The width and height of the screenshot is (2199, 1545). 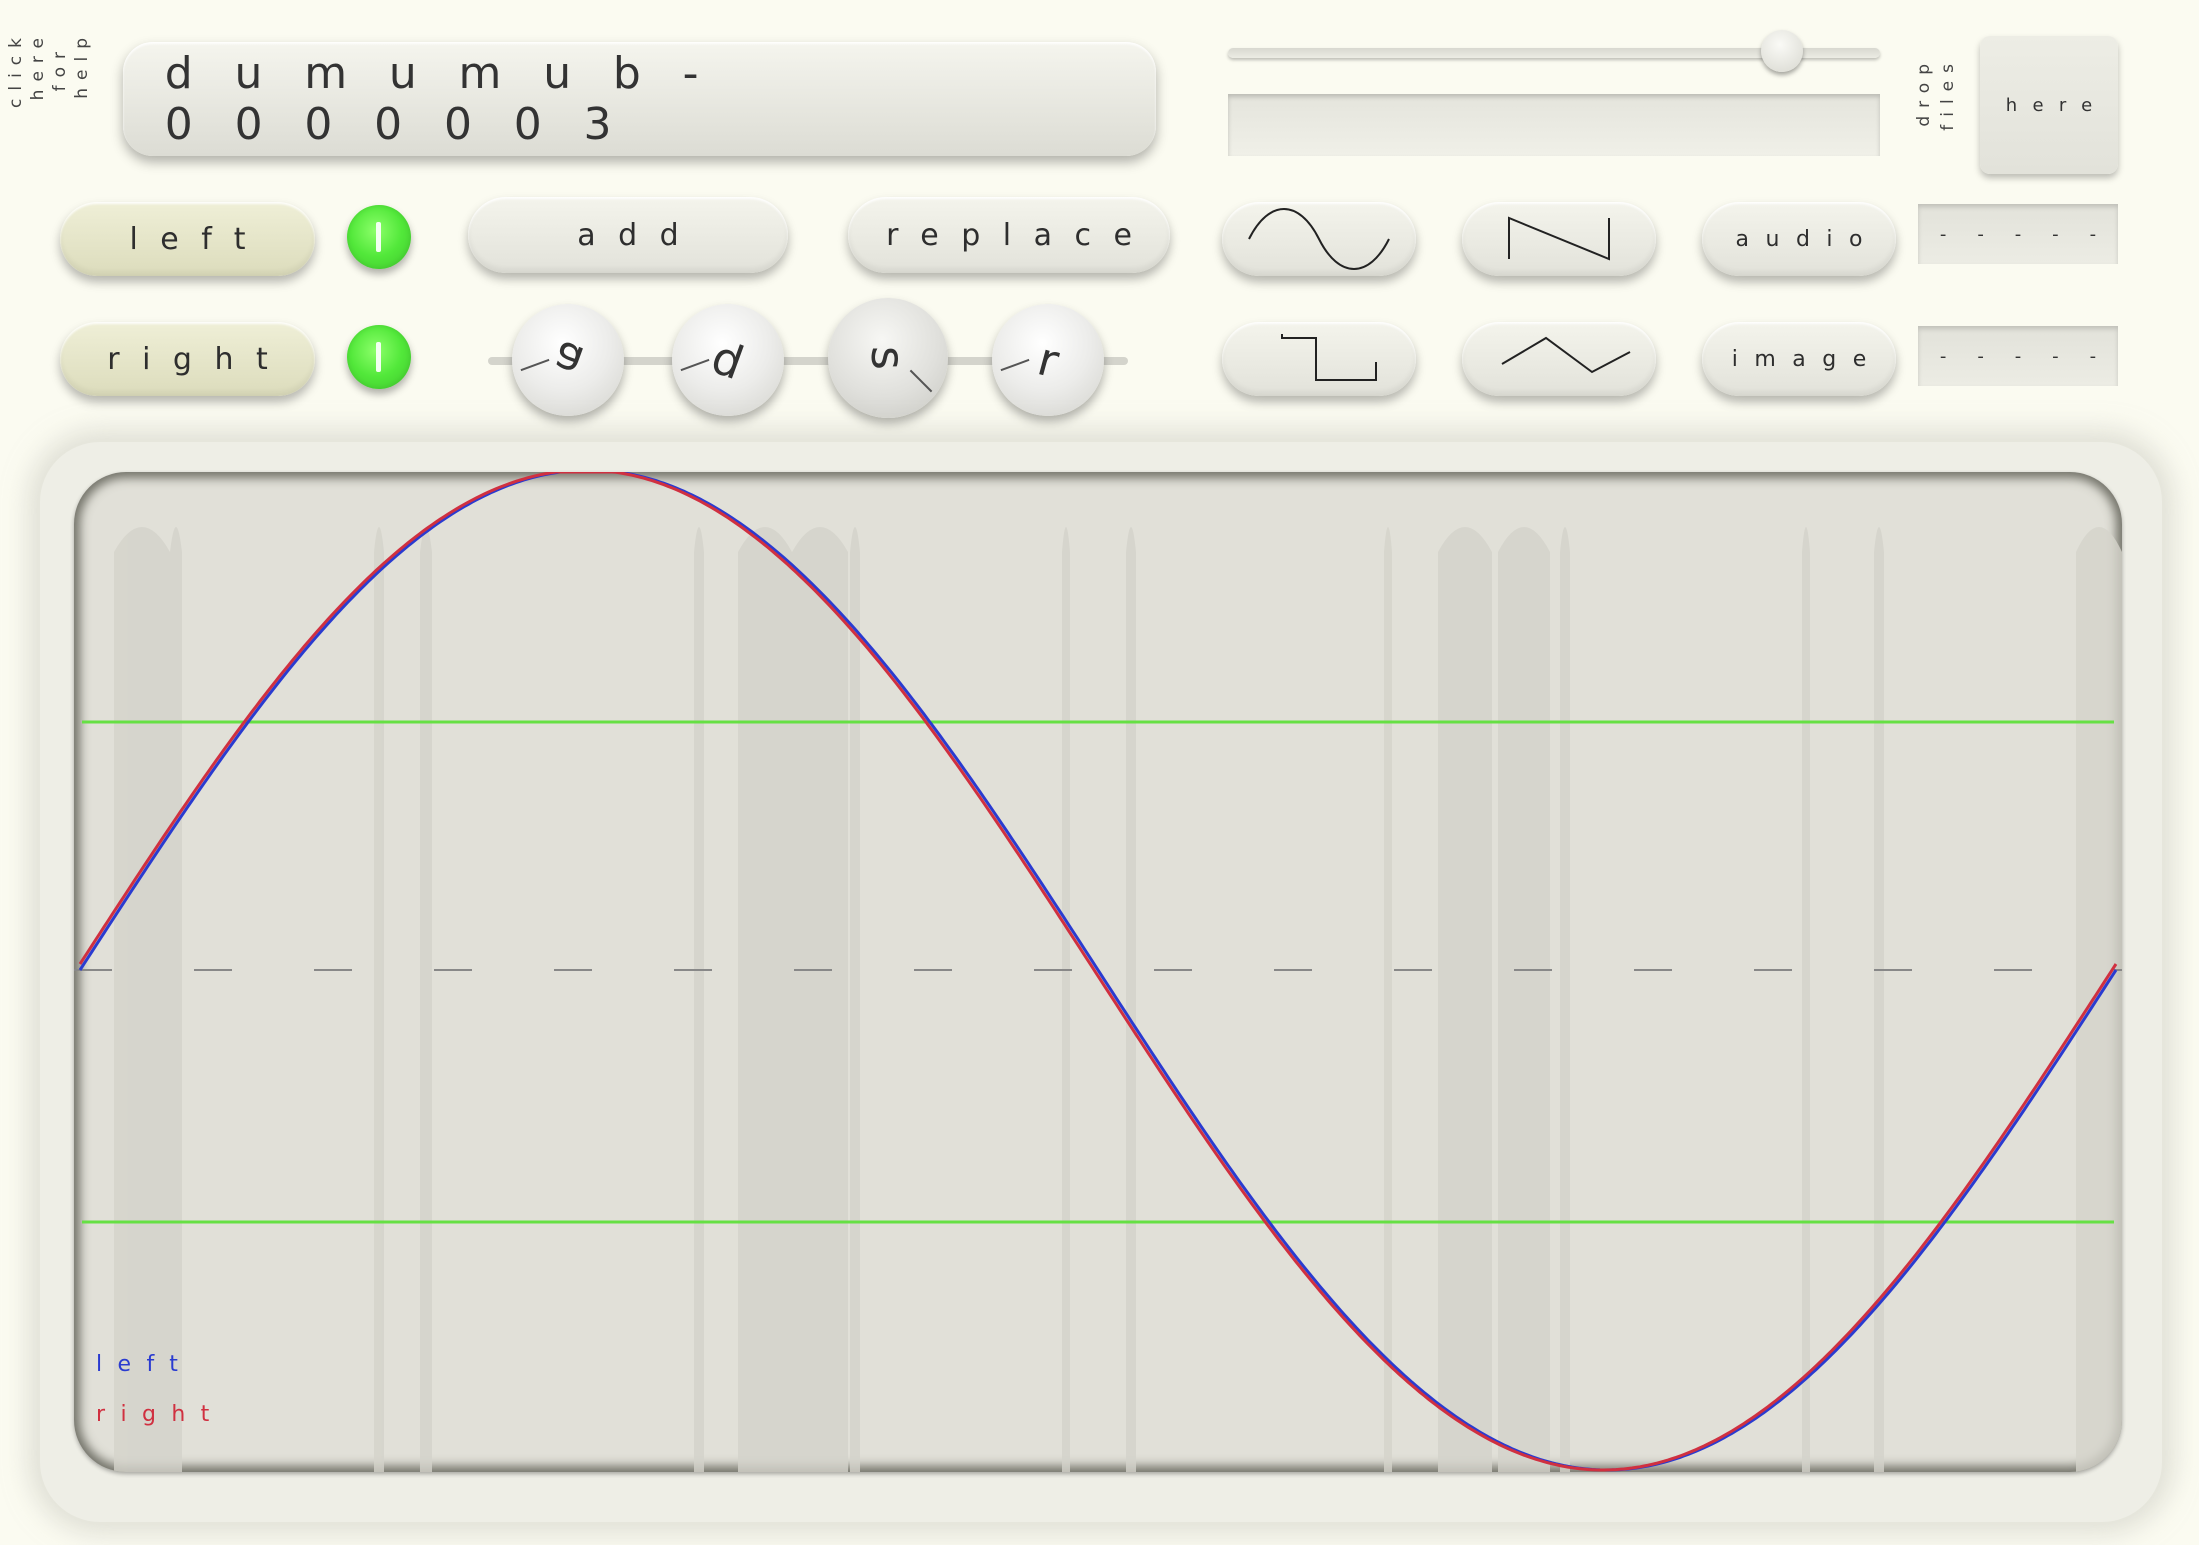 I want to click on decay-knob-tick, so click(x=695, y=365).